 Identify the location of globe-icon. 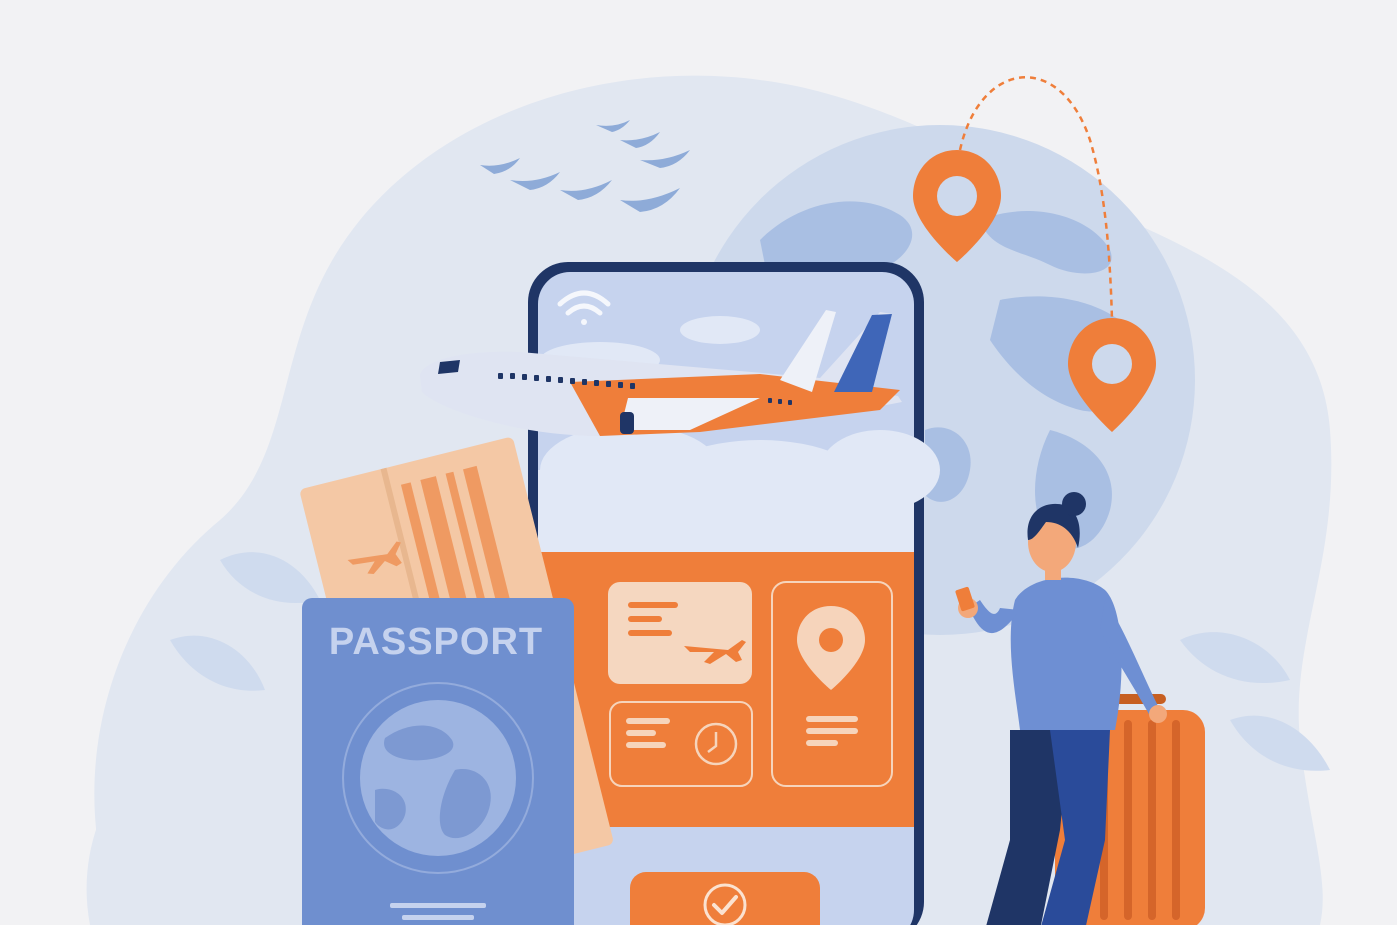
(438, 778).